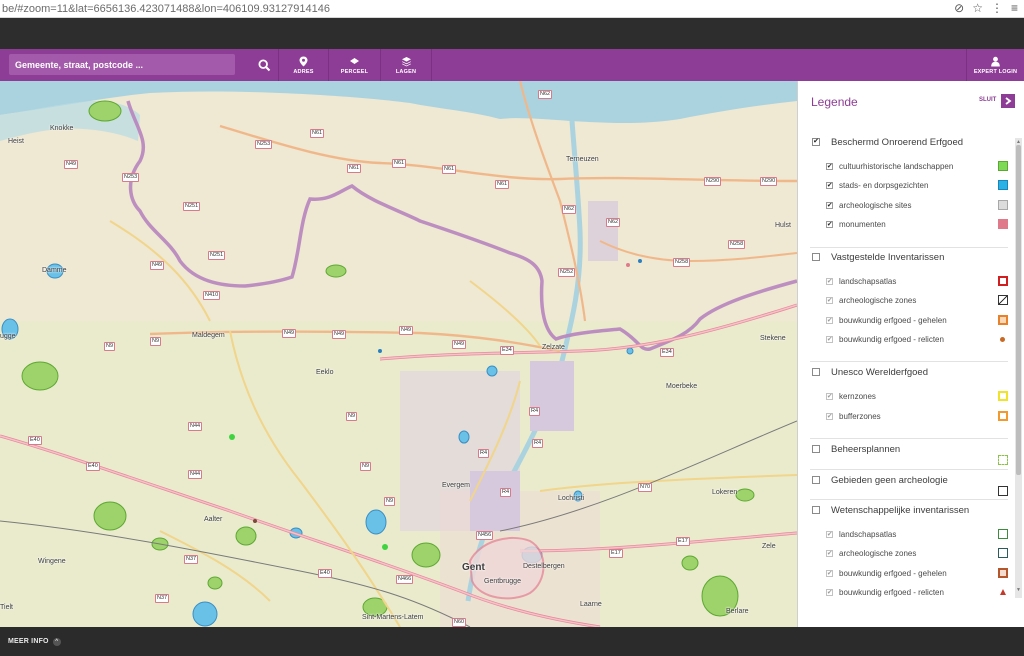 The width and height of the screenshot is (1024, 656). I want to click on legend-item: ✔ bufferzones, so click(903, 416).